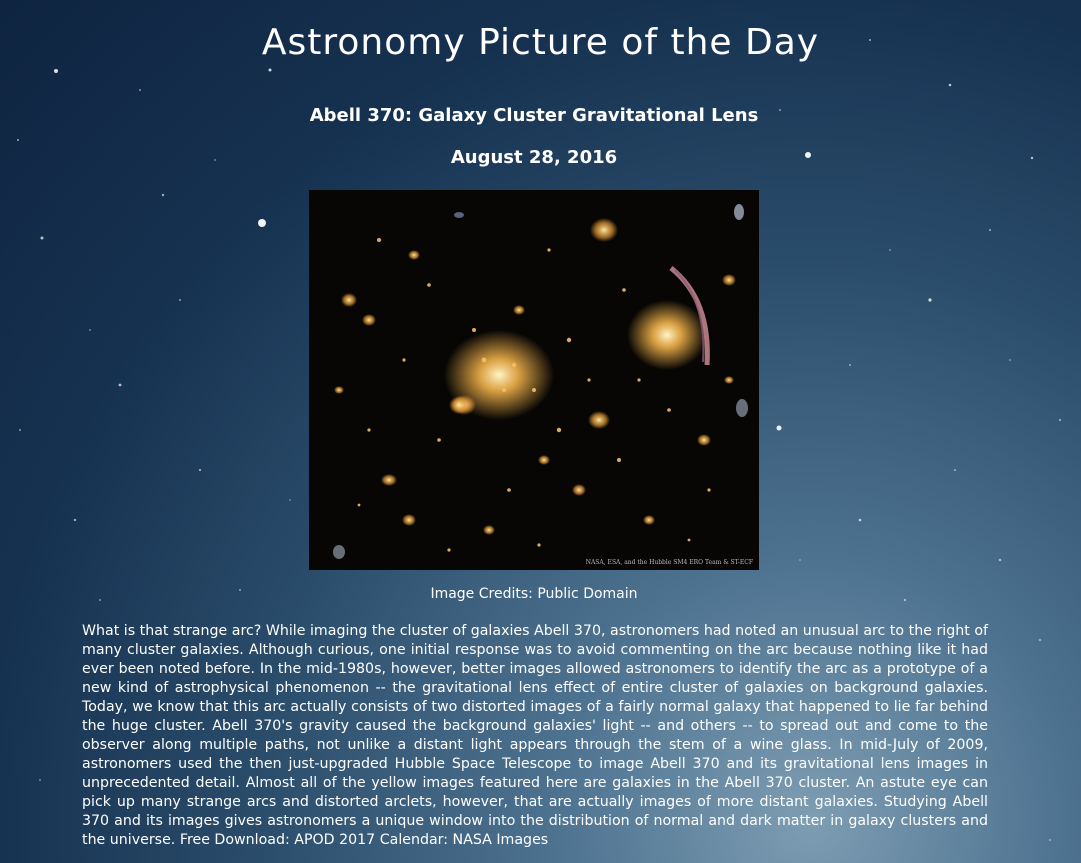  I want to click on image-credits: Image Credits: Public Domain, so click(534, 594).